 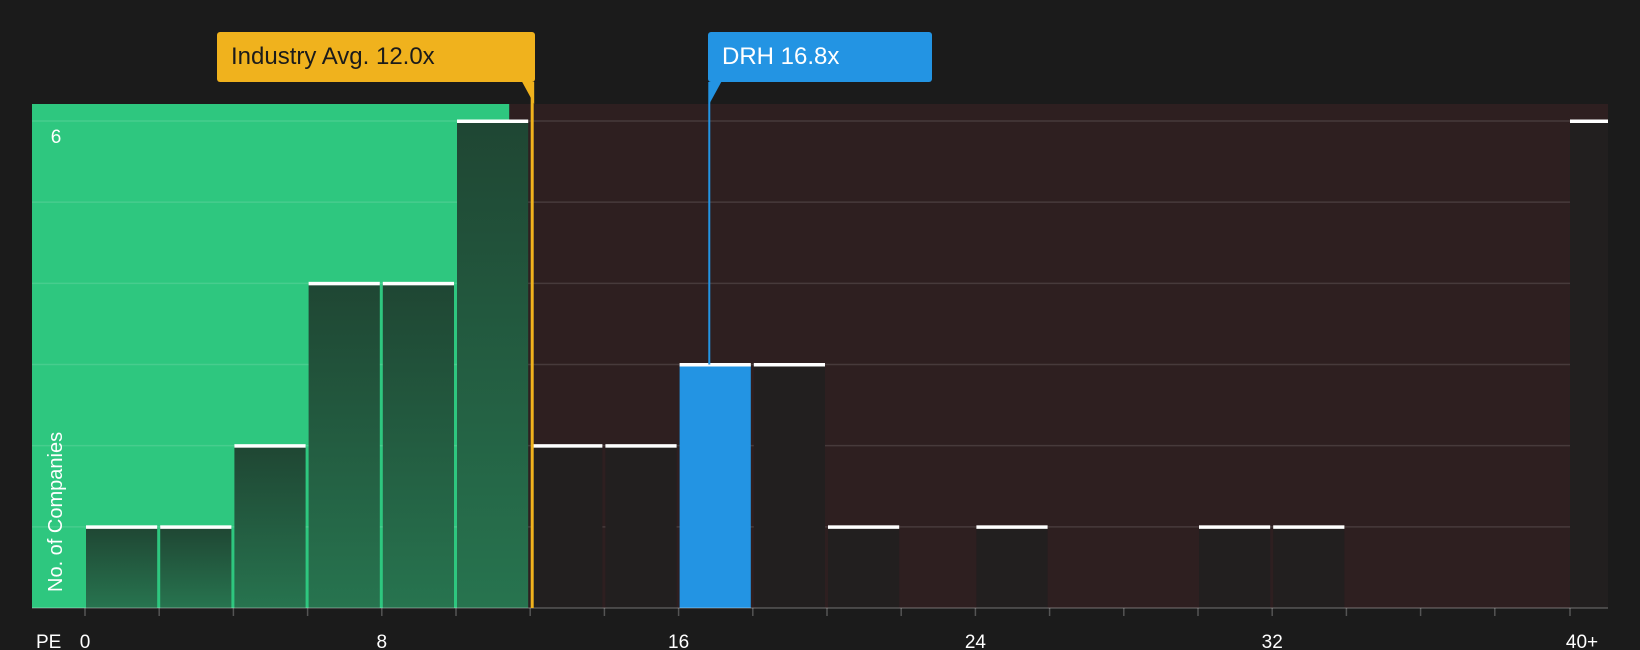 I want to click on industry-average-callout: Industry Avg. 12.0x, so click(x=376, y=57).